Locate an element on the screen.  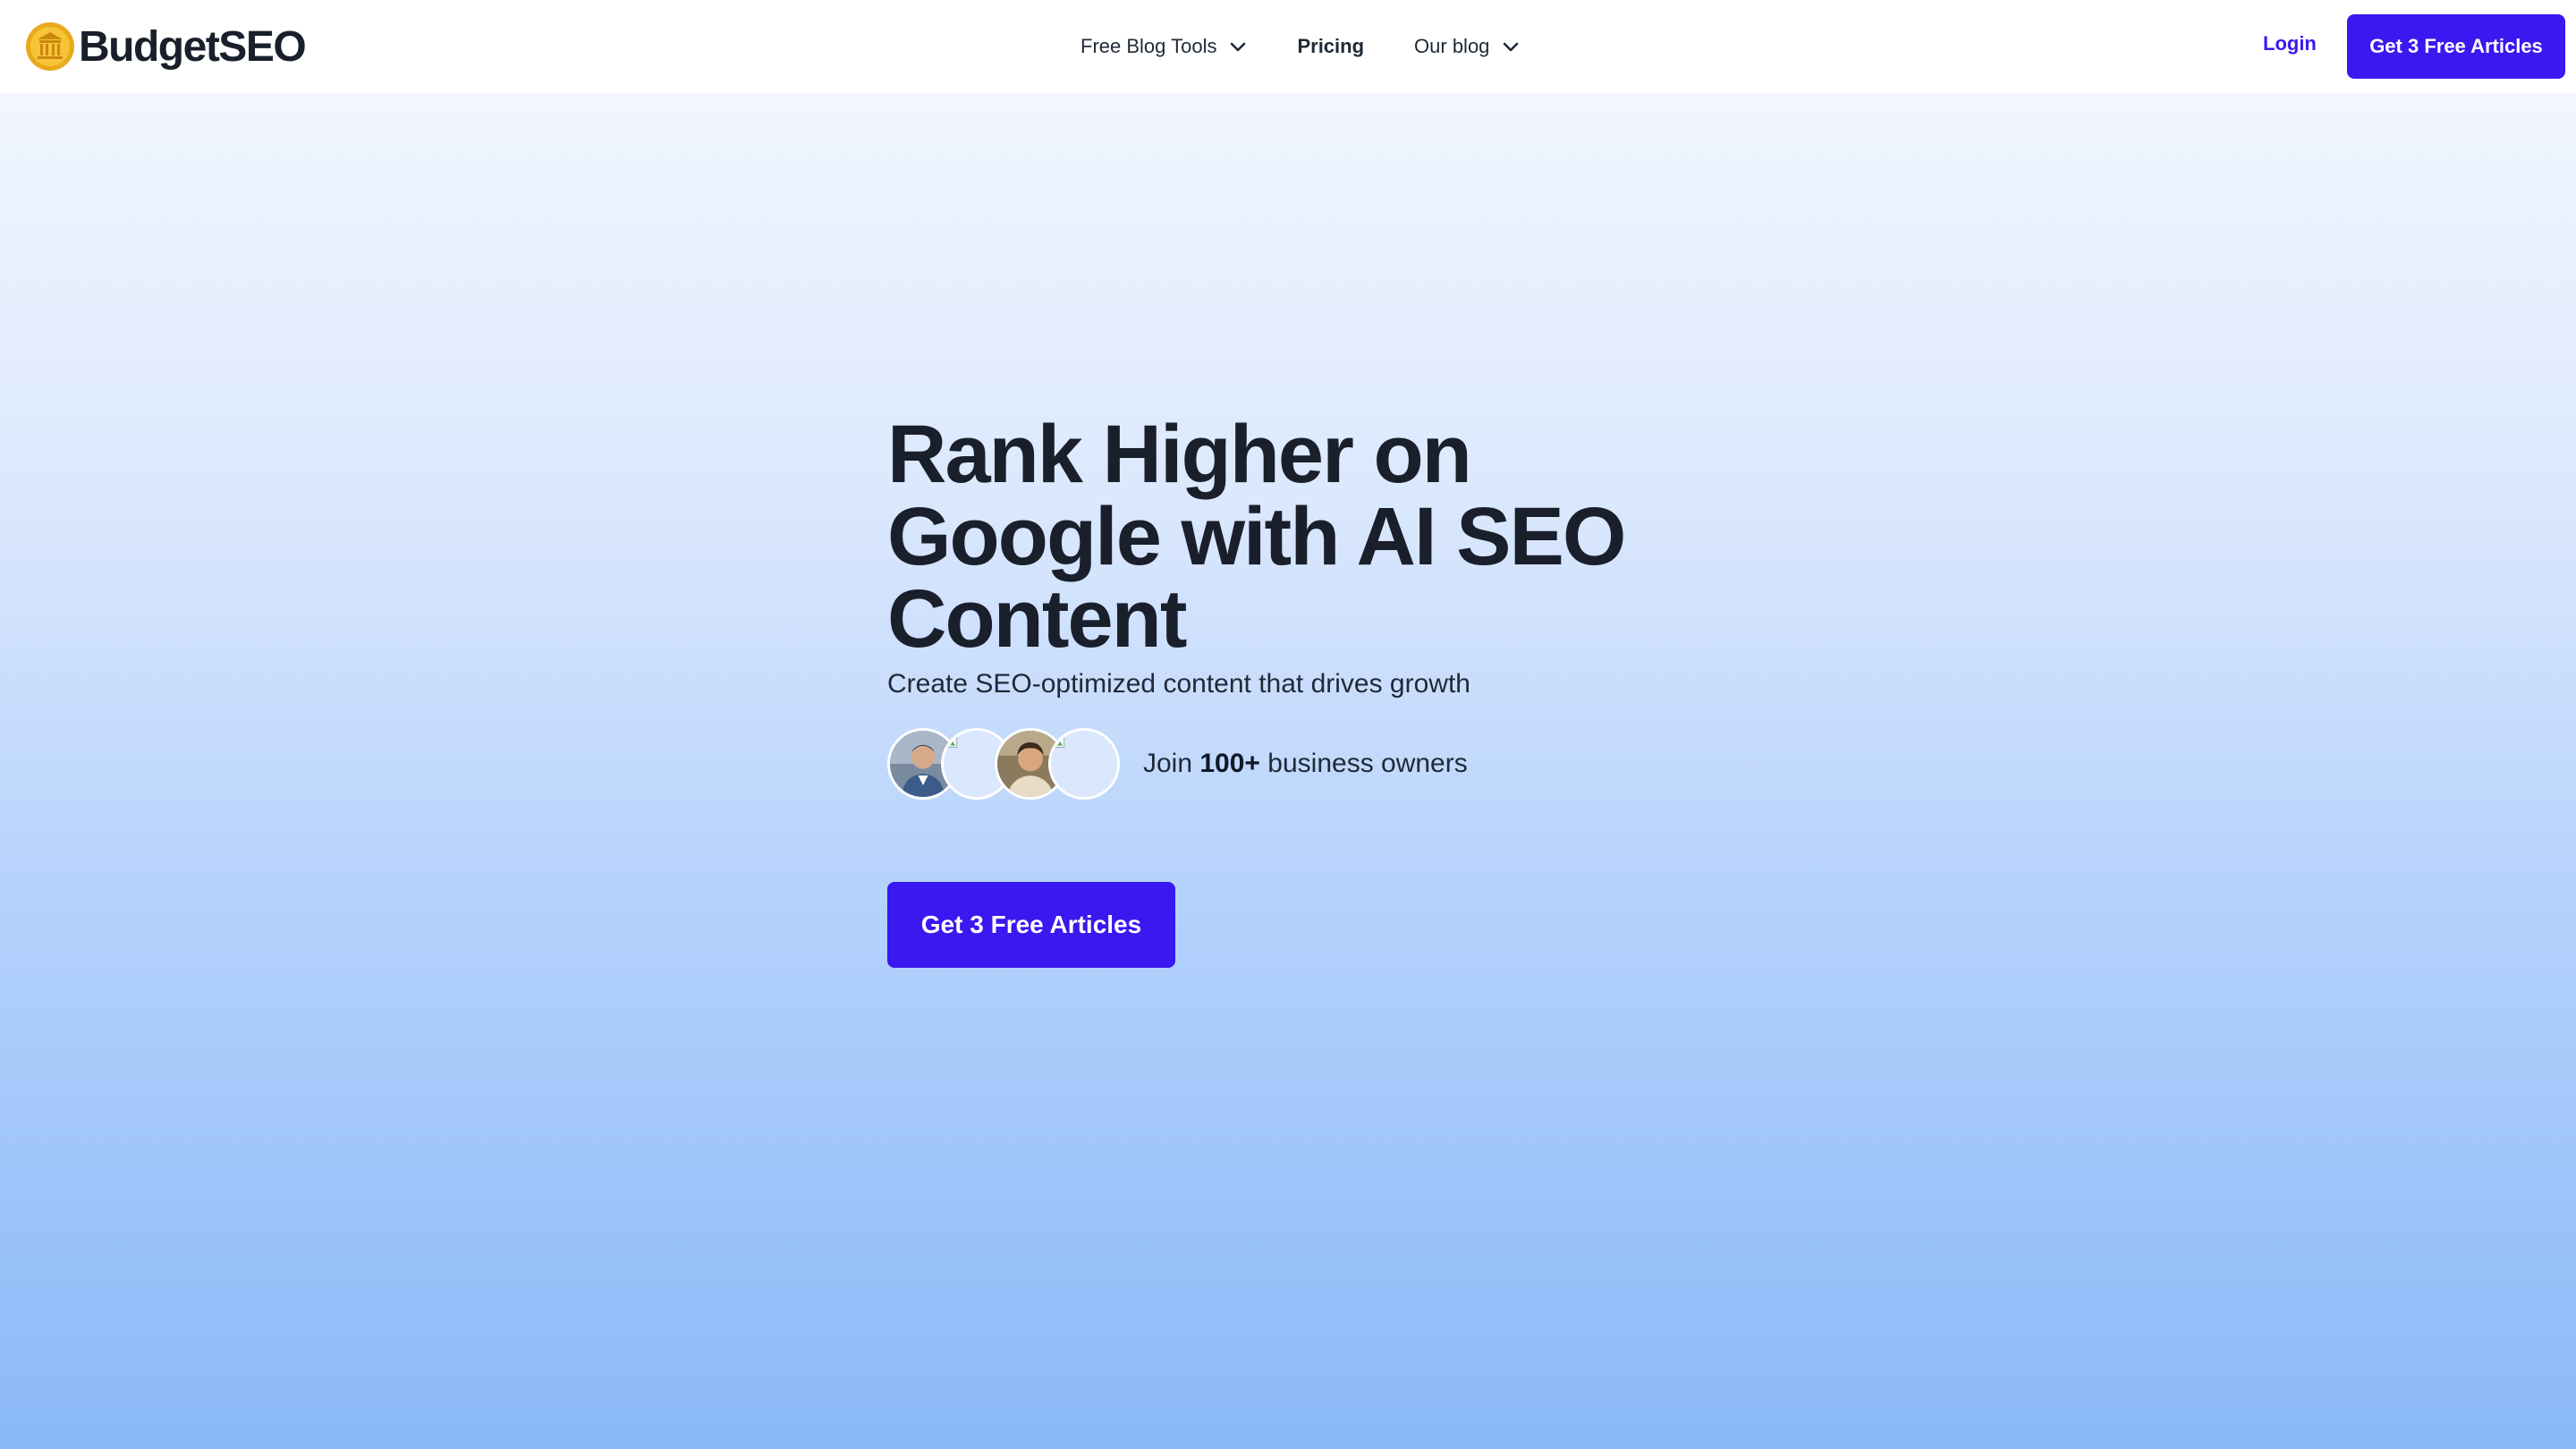
coin-bank-icon is located at coordinates (50, 46).